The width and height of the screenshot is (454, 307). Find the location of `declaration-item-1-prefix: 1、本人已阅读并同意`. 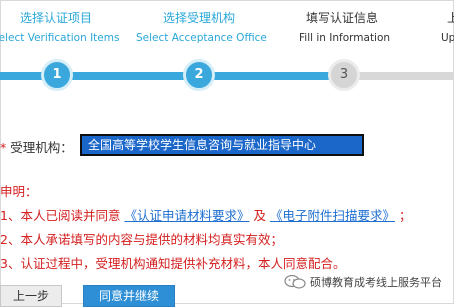

declaration-item-1-prefix: 1、本人已阅读并同意 is located at coordinates (60, 215).